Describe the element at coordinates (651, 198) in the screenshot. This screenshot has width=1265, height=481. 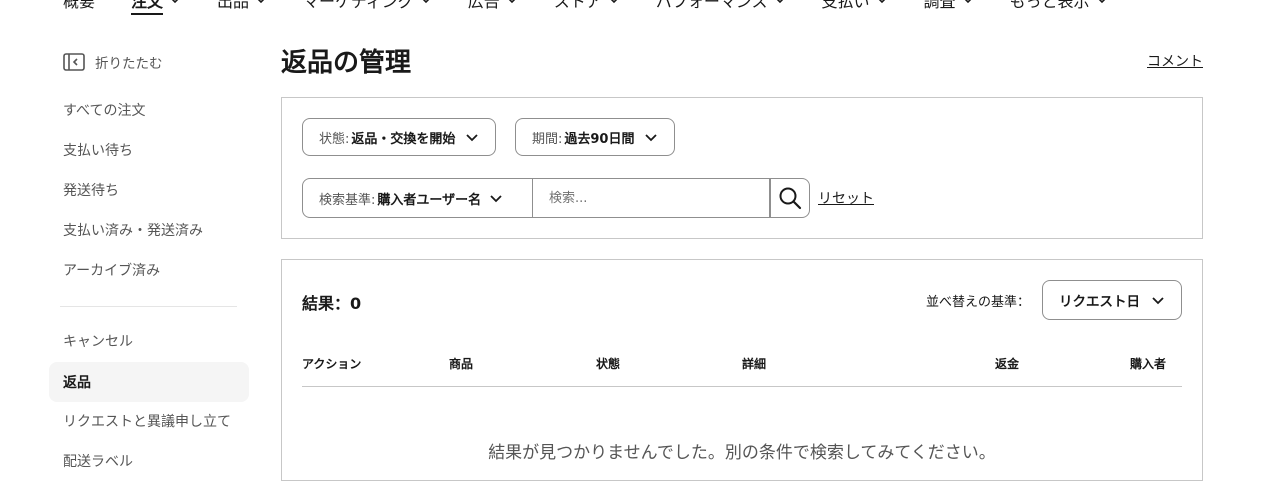
I see `search-input` at that location.